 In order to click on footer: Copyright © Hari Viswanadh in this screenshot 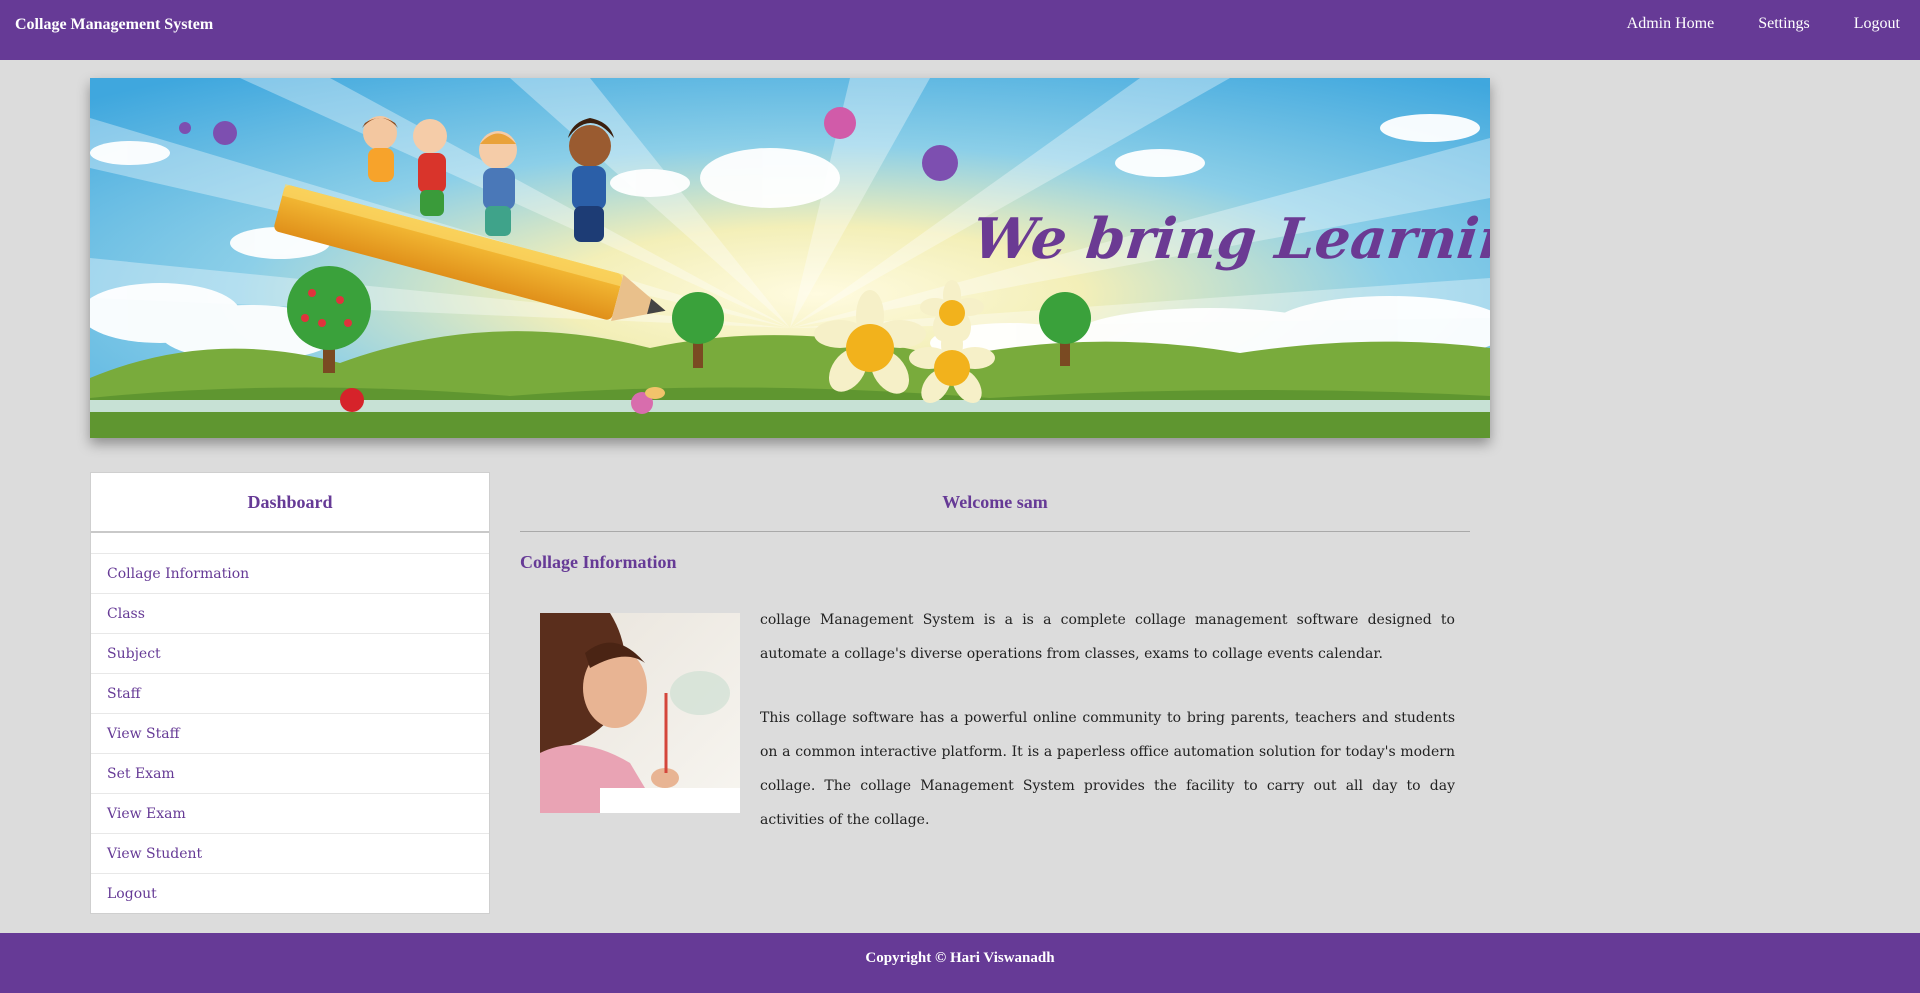, I will do `click(960, 963)`.